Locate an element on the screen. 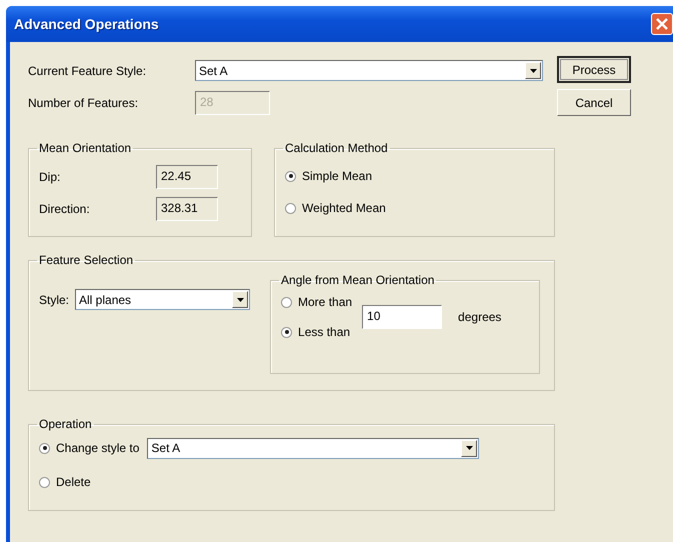 The height and width of the screenshot is (542, 673). group-title: Angle from Mean Orientation is located at coordinates (358, 280).